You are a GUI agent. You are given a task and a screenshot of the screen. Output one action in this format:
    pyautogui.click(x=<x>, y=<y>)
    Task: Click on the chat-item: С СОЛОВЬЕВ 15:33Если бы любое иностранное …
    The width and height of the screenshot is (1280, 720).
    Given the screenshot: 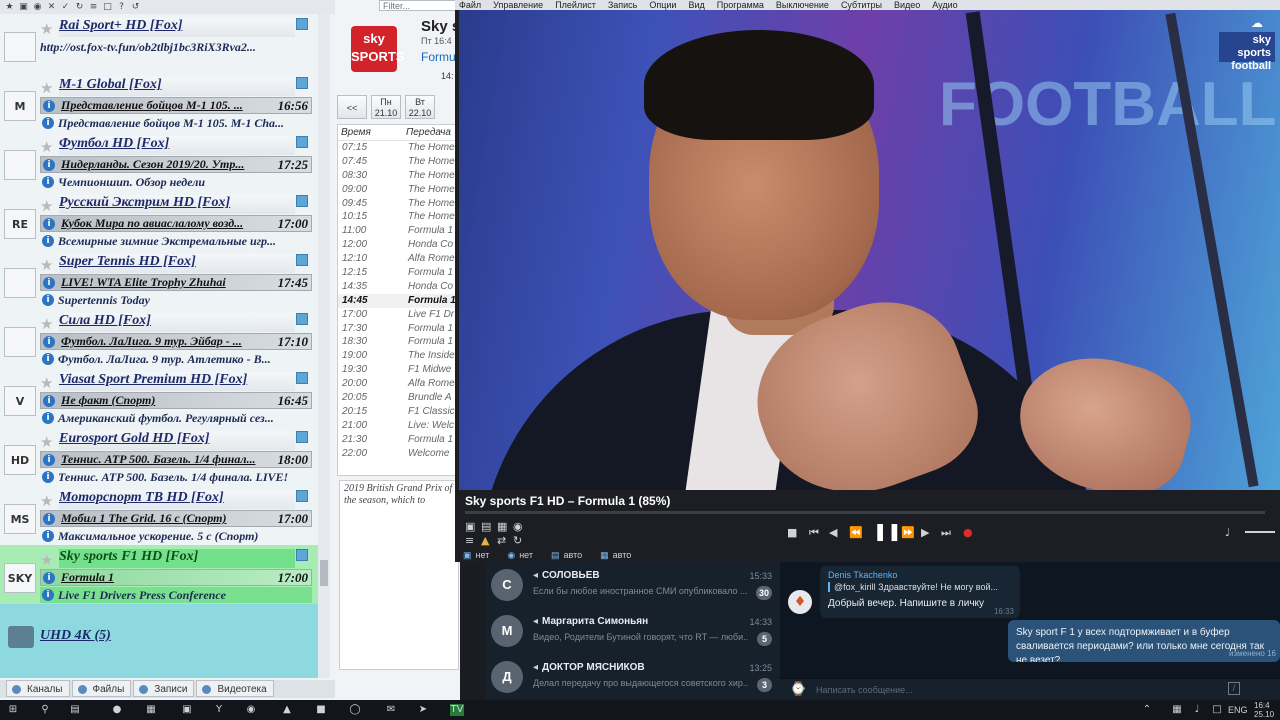 What is the action you would take?
    pyautogui.click(x=632, y=585)
    